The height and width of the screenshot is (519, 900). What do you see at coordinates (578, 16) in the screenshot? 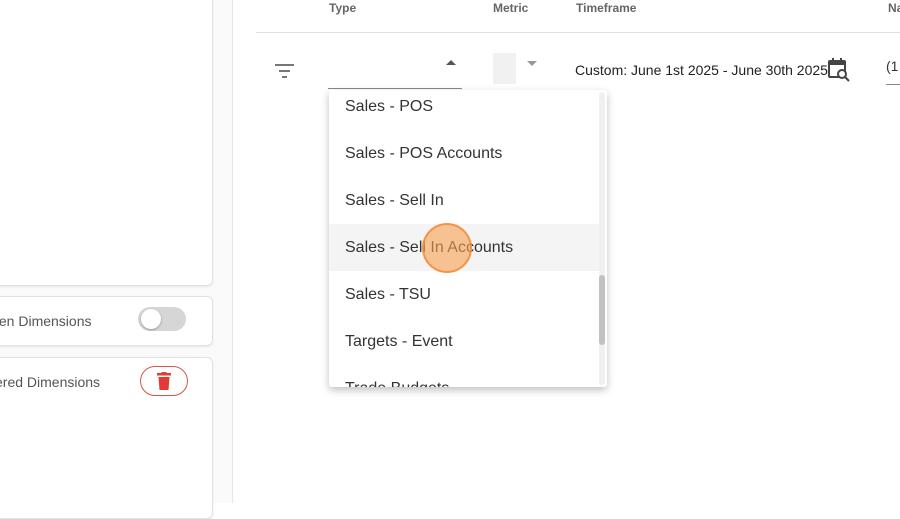
I see `column-header-row: Type Metric Timeframe Na` at bounding box center [578, 16].